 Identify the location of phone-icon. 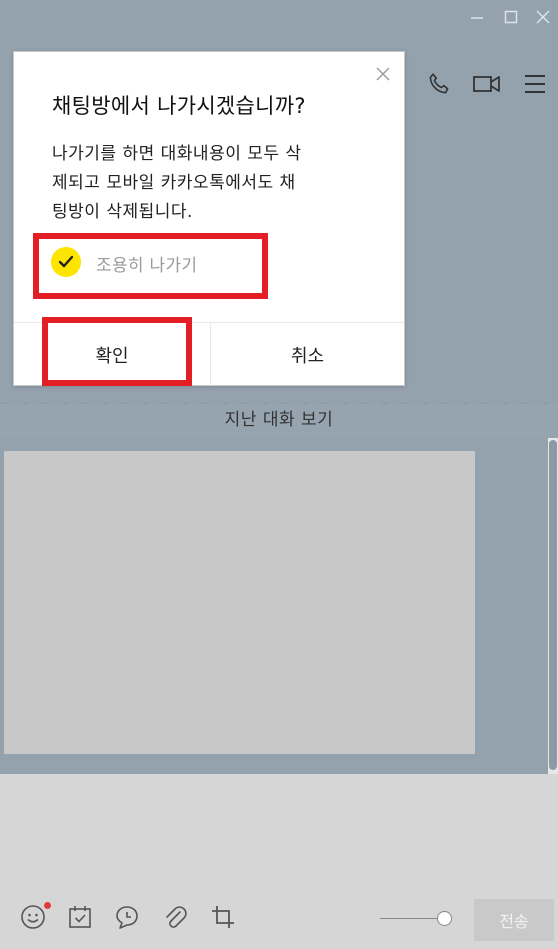
(439, 84).